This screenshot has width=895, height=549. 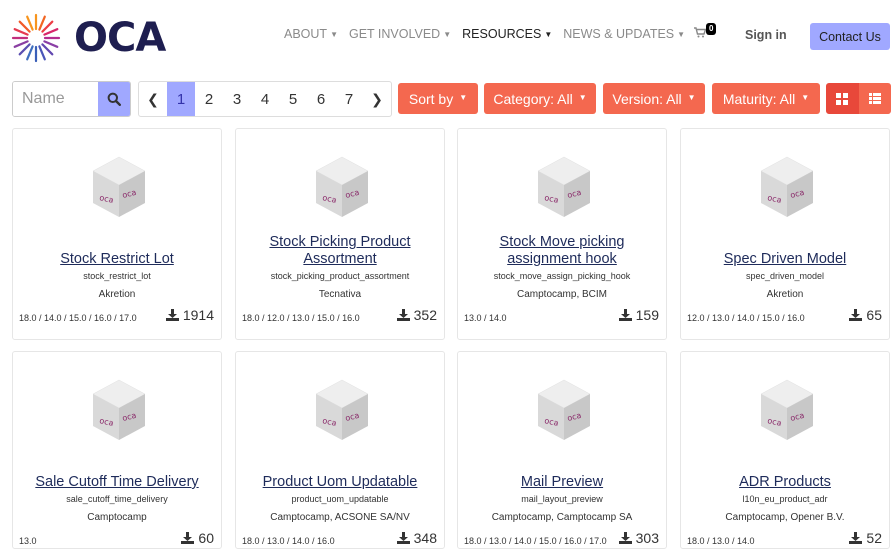 What do you see at coordinates (785, 499) in the screenshot?
I see `module-technical-name: l10n_eu_product_adr` at bounding box center [785, 499].